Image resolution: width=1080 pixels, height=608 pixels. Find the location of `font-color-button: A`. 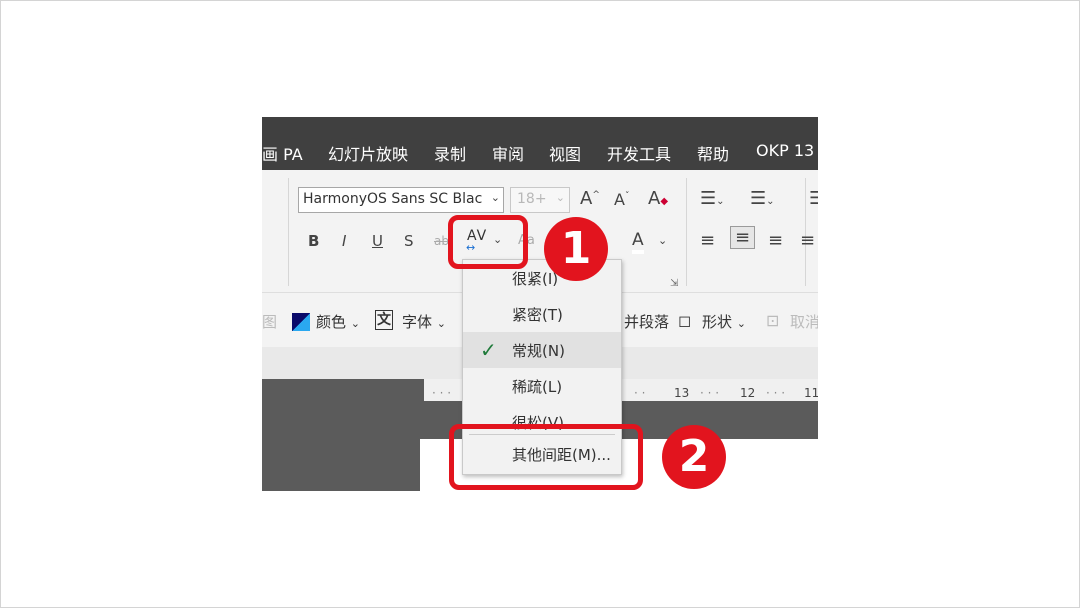

font-color-button: A is located at coordinates (638, 242).